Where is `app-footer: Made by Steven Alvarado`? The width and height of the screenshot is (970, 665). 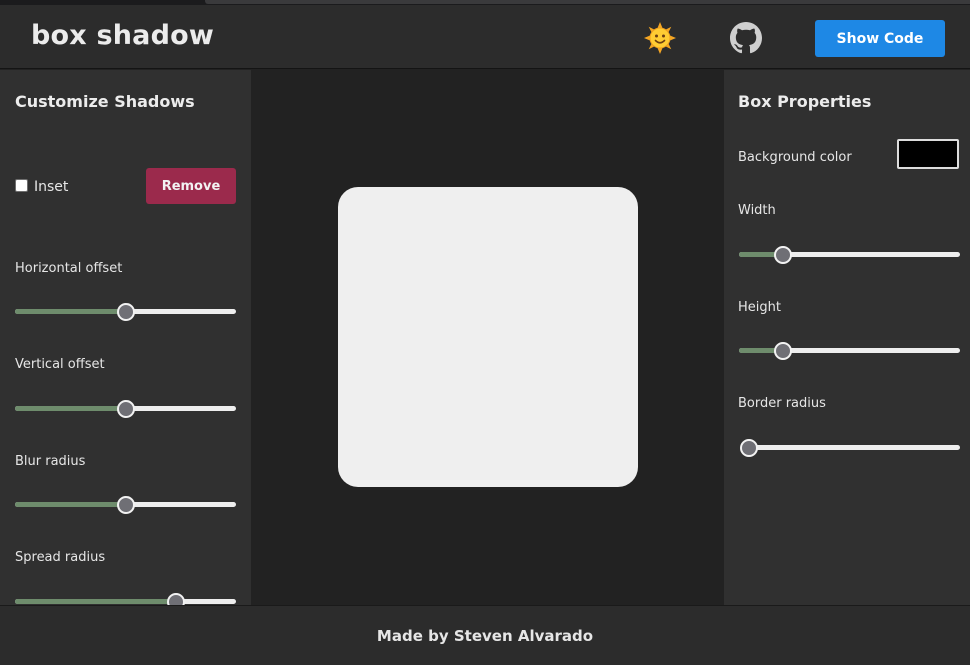 app-footer: Made by Steven Alvarado is located at coordinates (485, 635).